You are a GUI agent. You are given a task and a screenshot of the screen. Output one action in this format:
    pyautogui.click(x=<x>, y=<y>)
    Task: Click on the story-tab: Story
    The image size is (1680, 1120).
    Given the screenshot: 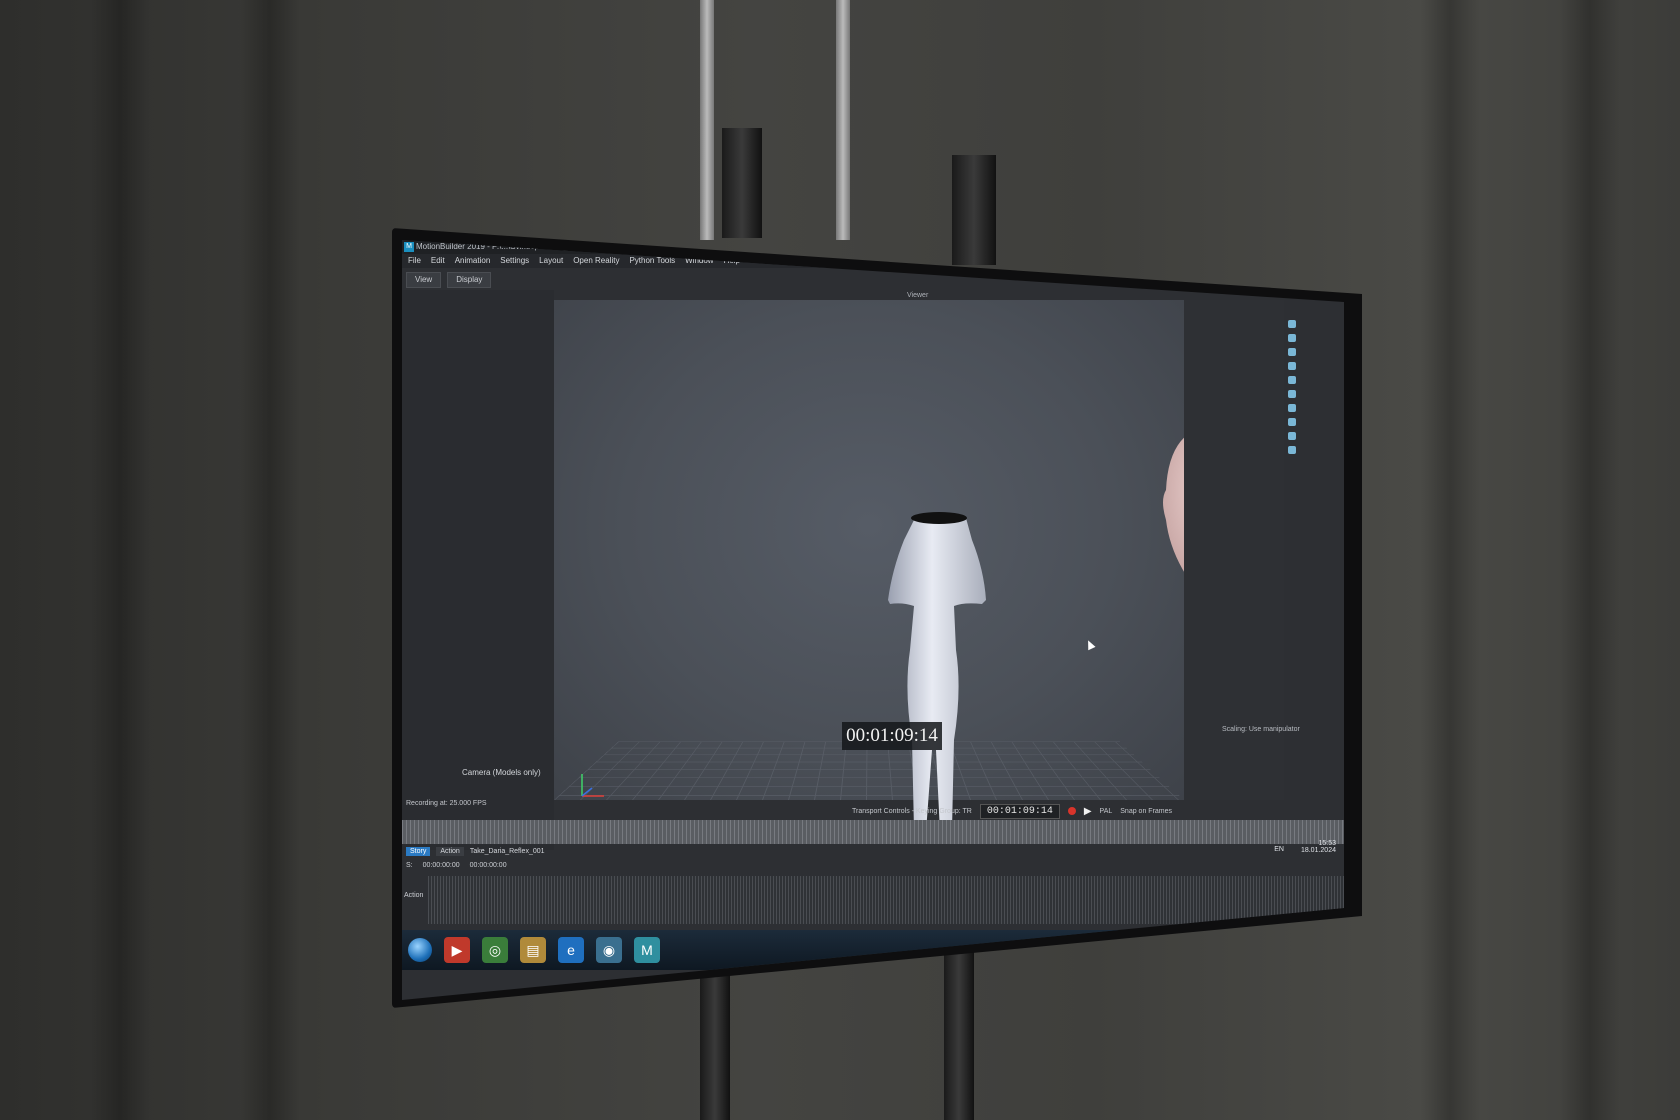 What is the action you would take?
    pyautogui.click(x=418, y=851)
    